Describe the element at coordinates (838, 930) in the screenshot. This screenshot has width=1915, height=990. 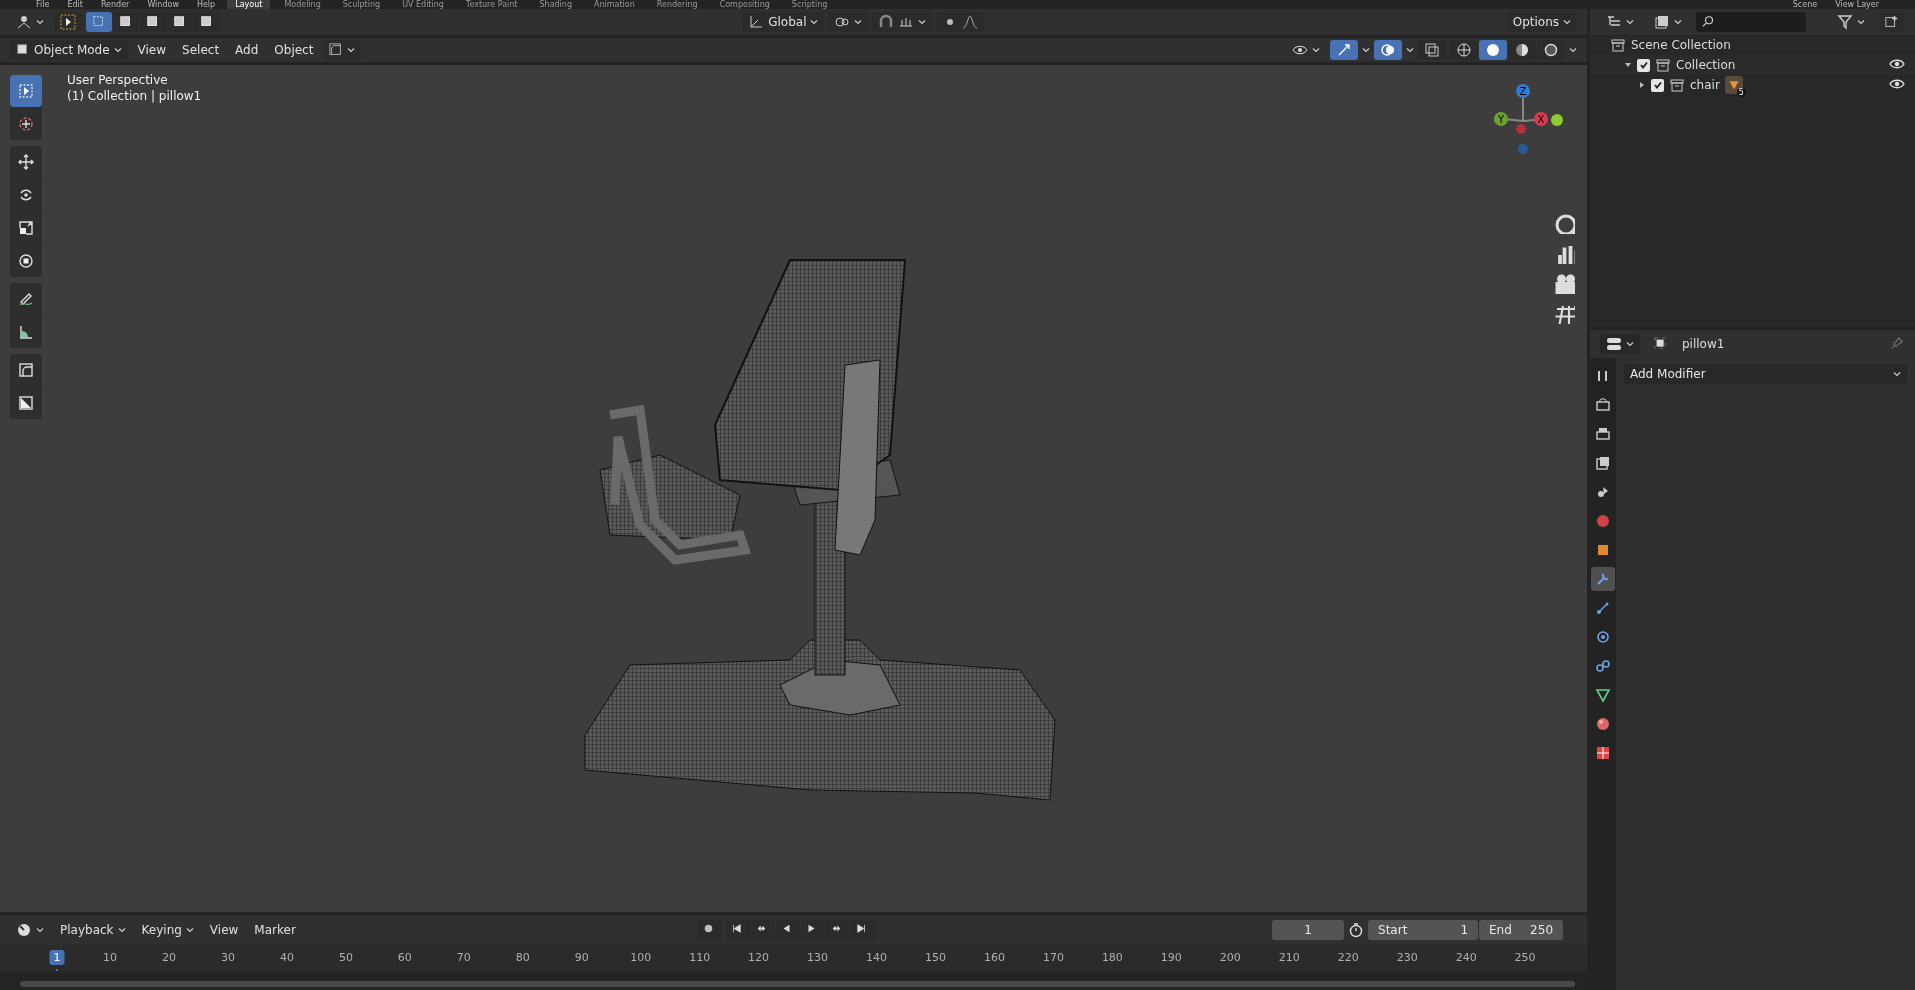
I see `next-keyframe-button` at that location.